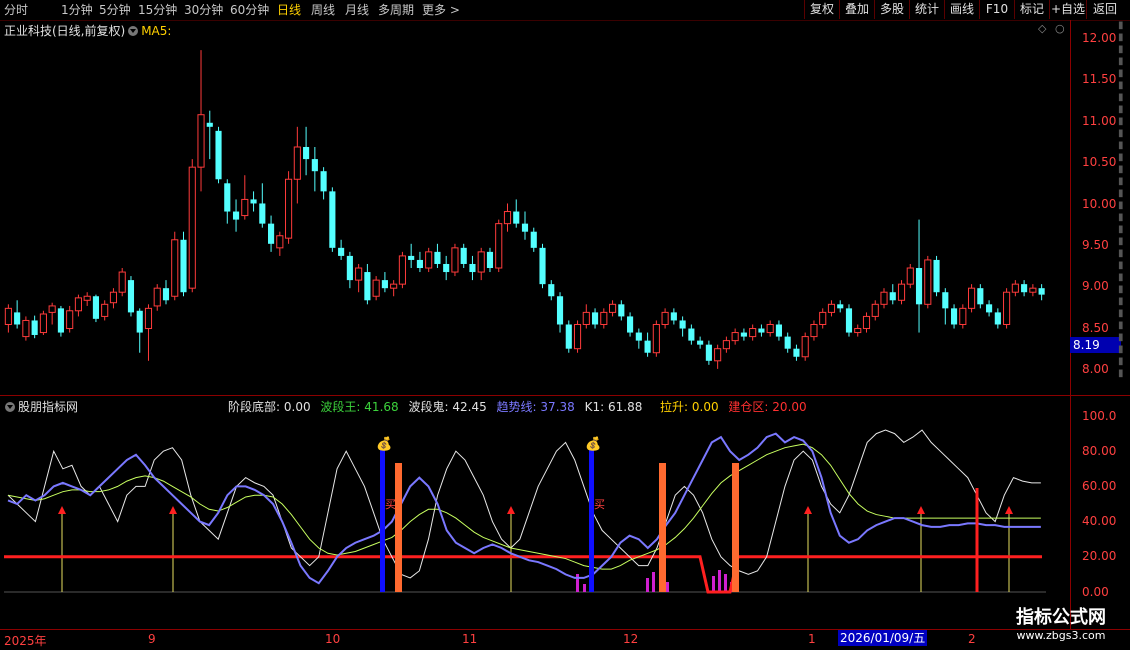 The image size is (1130, 650). Describe the element at coordinates (1061, 622) in the screenshot. I see `watermark: 指标公式网 www.zbgs3.com` at that location.